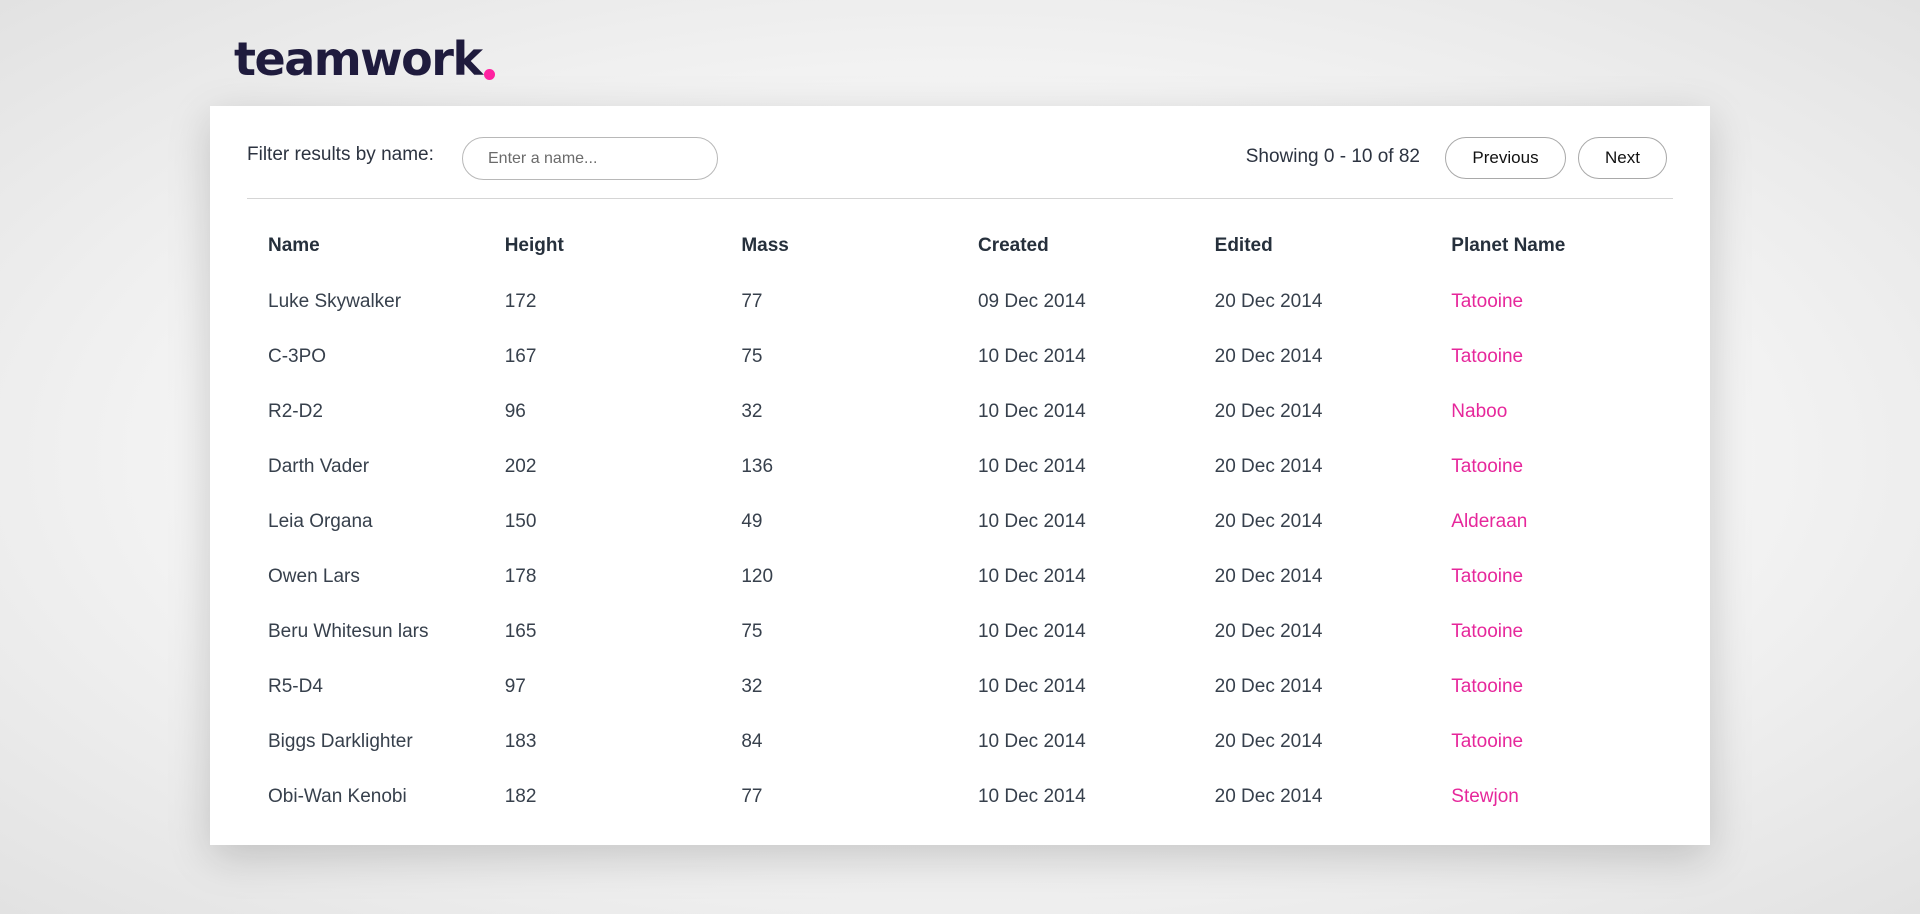 The image size is (1920, 914). I want to click on height-cell: 182, so click(520, 796).